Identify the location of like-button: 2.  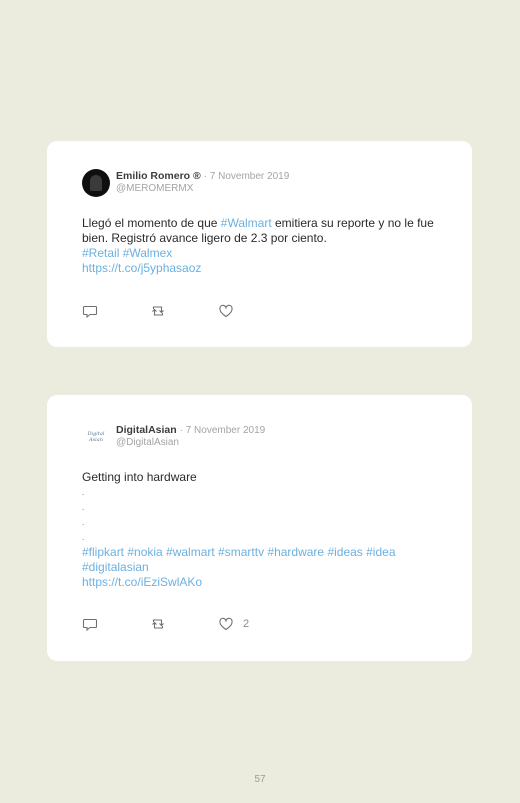
(233, 624).